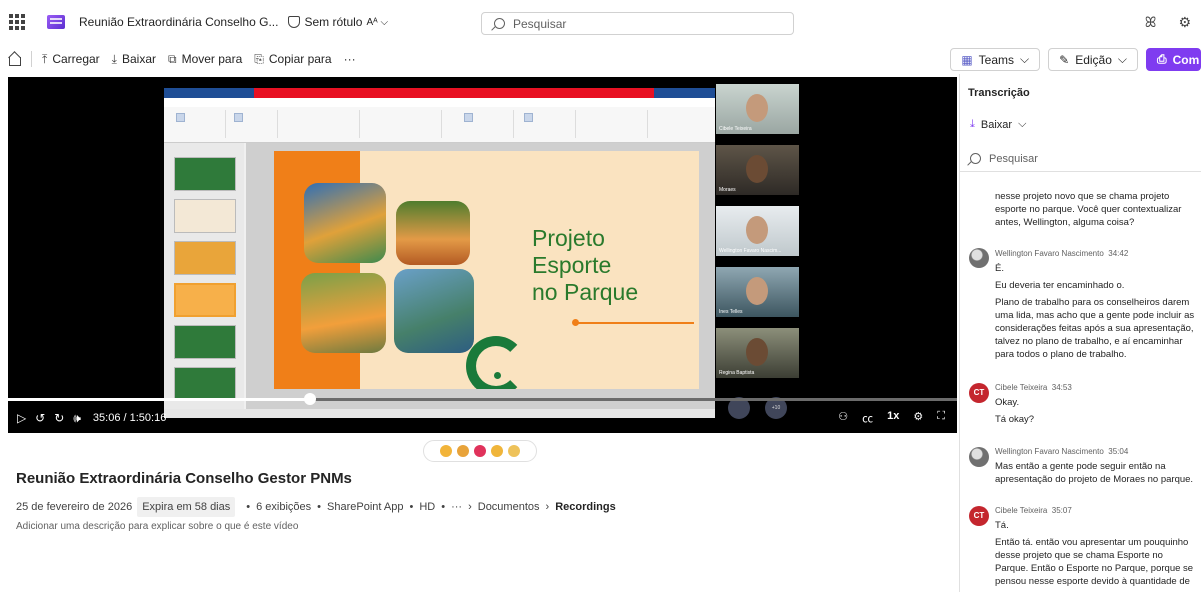  Describe the element at coordinates (637, 23) in the screenshot. I see `search-input: Pesquisar` at that location.